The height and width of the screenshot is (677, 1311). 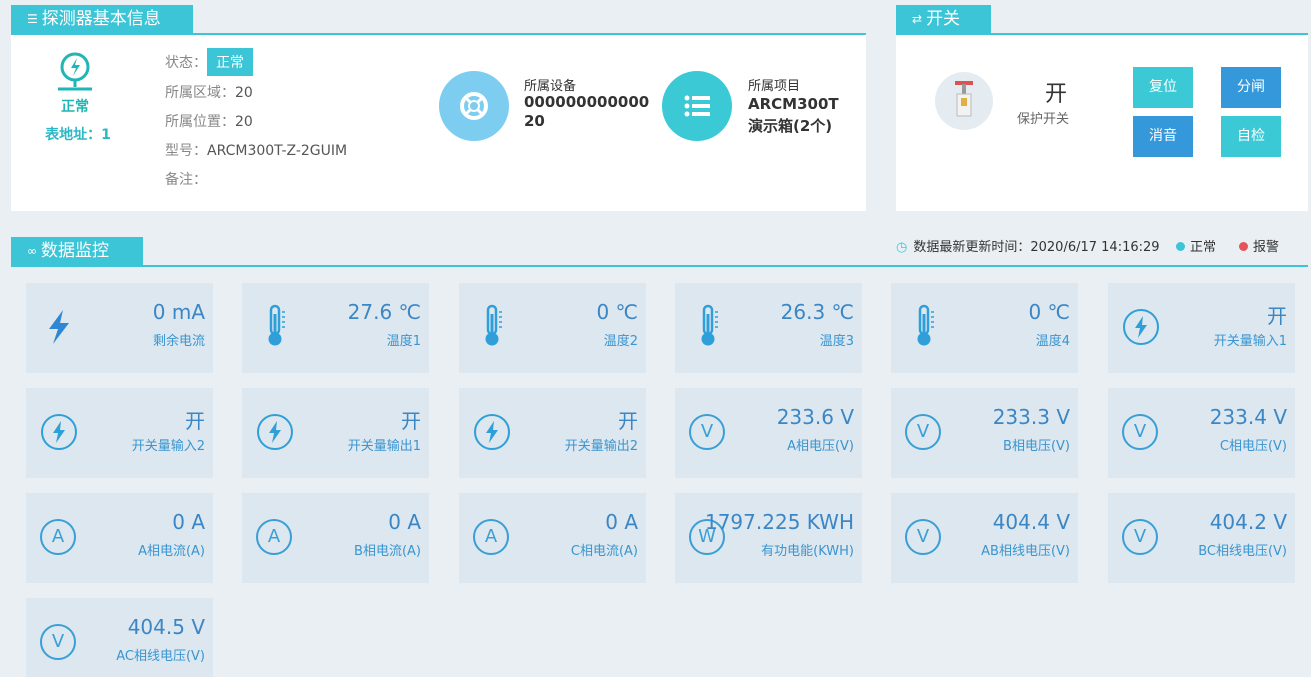 What do you see at coordinates (75, 71) in the screenshot?
I see `meter-icon` at bounding box center [75, 71].